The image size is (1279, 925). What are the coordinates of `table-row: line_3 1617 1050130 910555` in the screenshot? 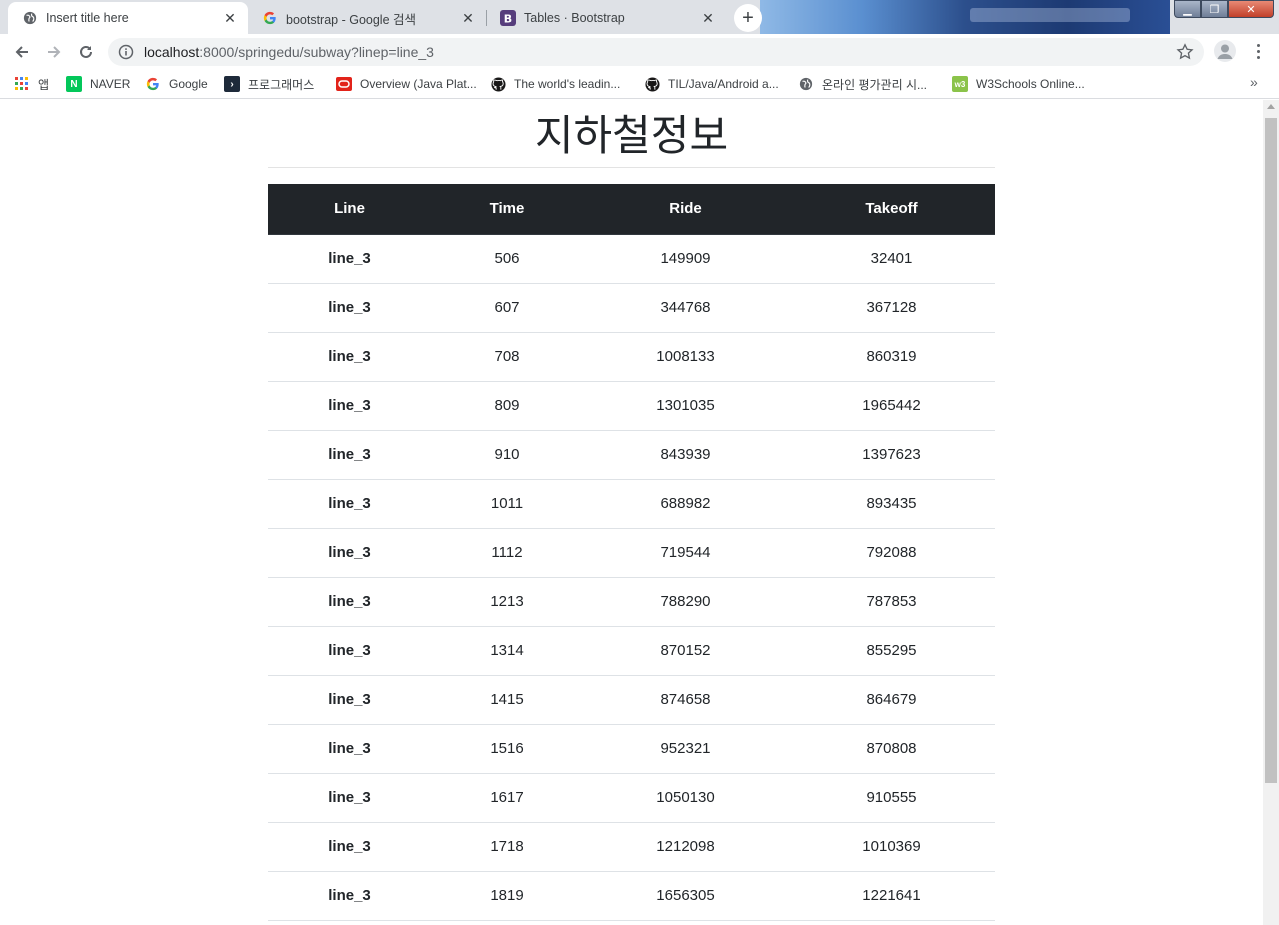 It's located at (631, 798).